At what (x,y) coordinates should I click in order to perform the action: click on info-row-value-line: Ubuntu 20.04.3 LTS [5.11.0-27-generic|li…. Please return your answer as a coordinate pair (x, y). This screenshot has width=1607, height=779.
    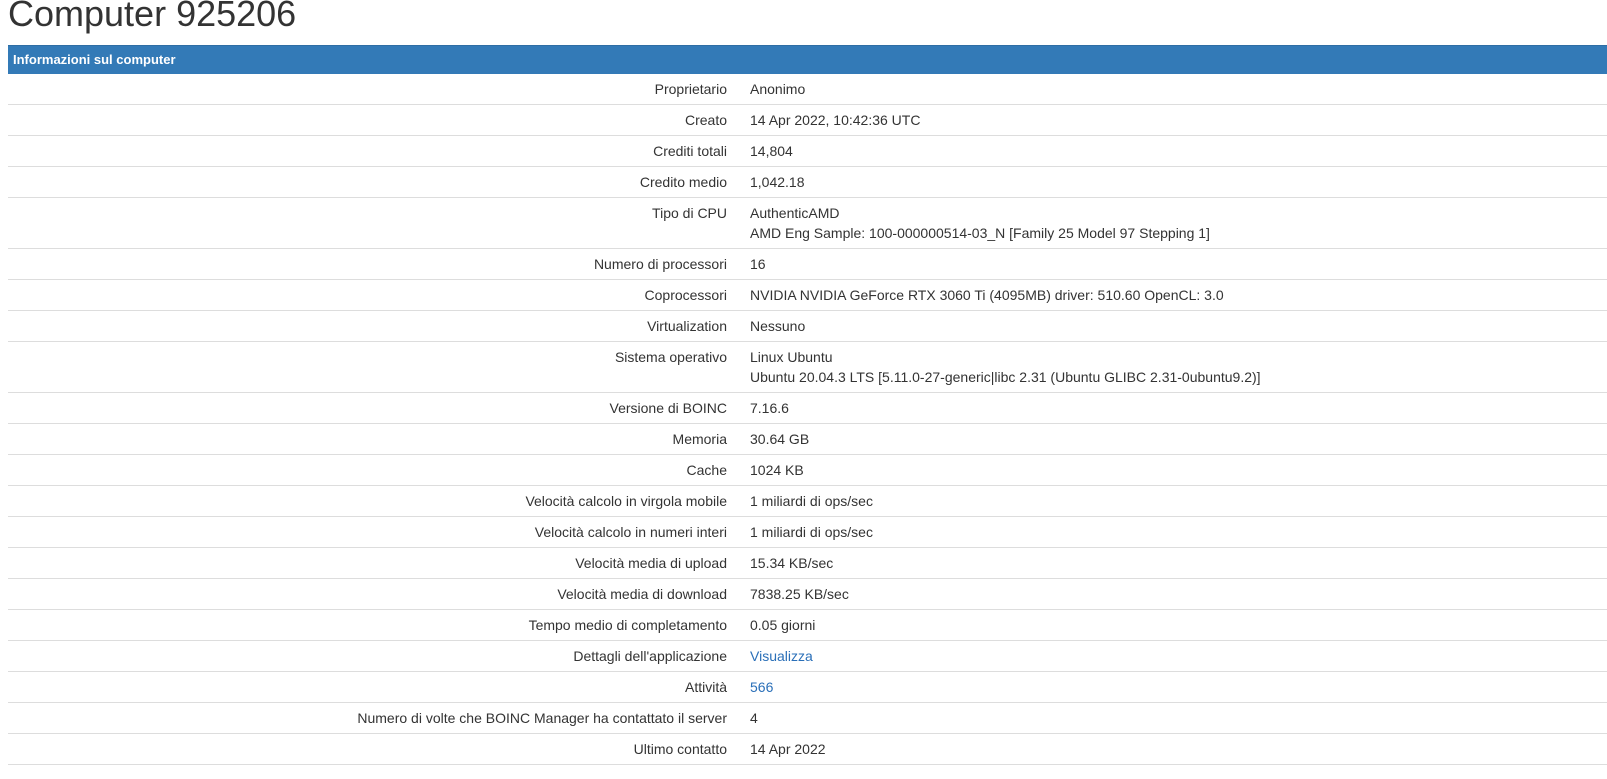
    Looking at the image, I should click on (1005, 377).